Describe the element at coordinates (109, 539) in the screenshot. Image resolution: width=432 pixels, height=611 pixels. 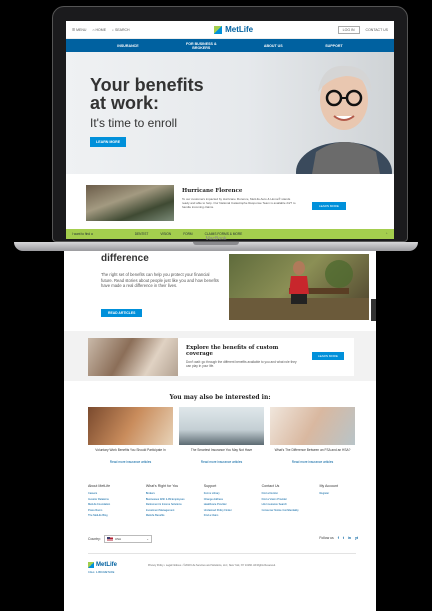
I see `us-flag-icon` at that location.